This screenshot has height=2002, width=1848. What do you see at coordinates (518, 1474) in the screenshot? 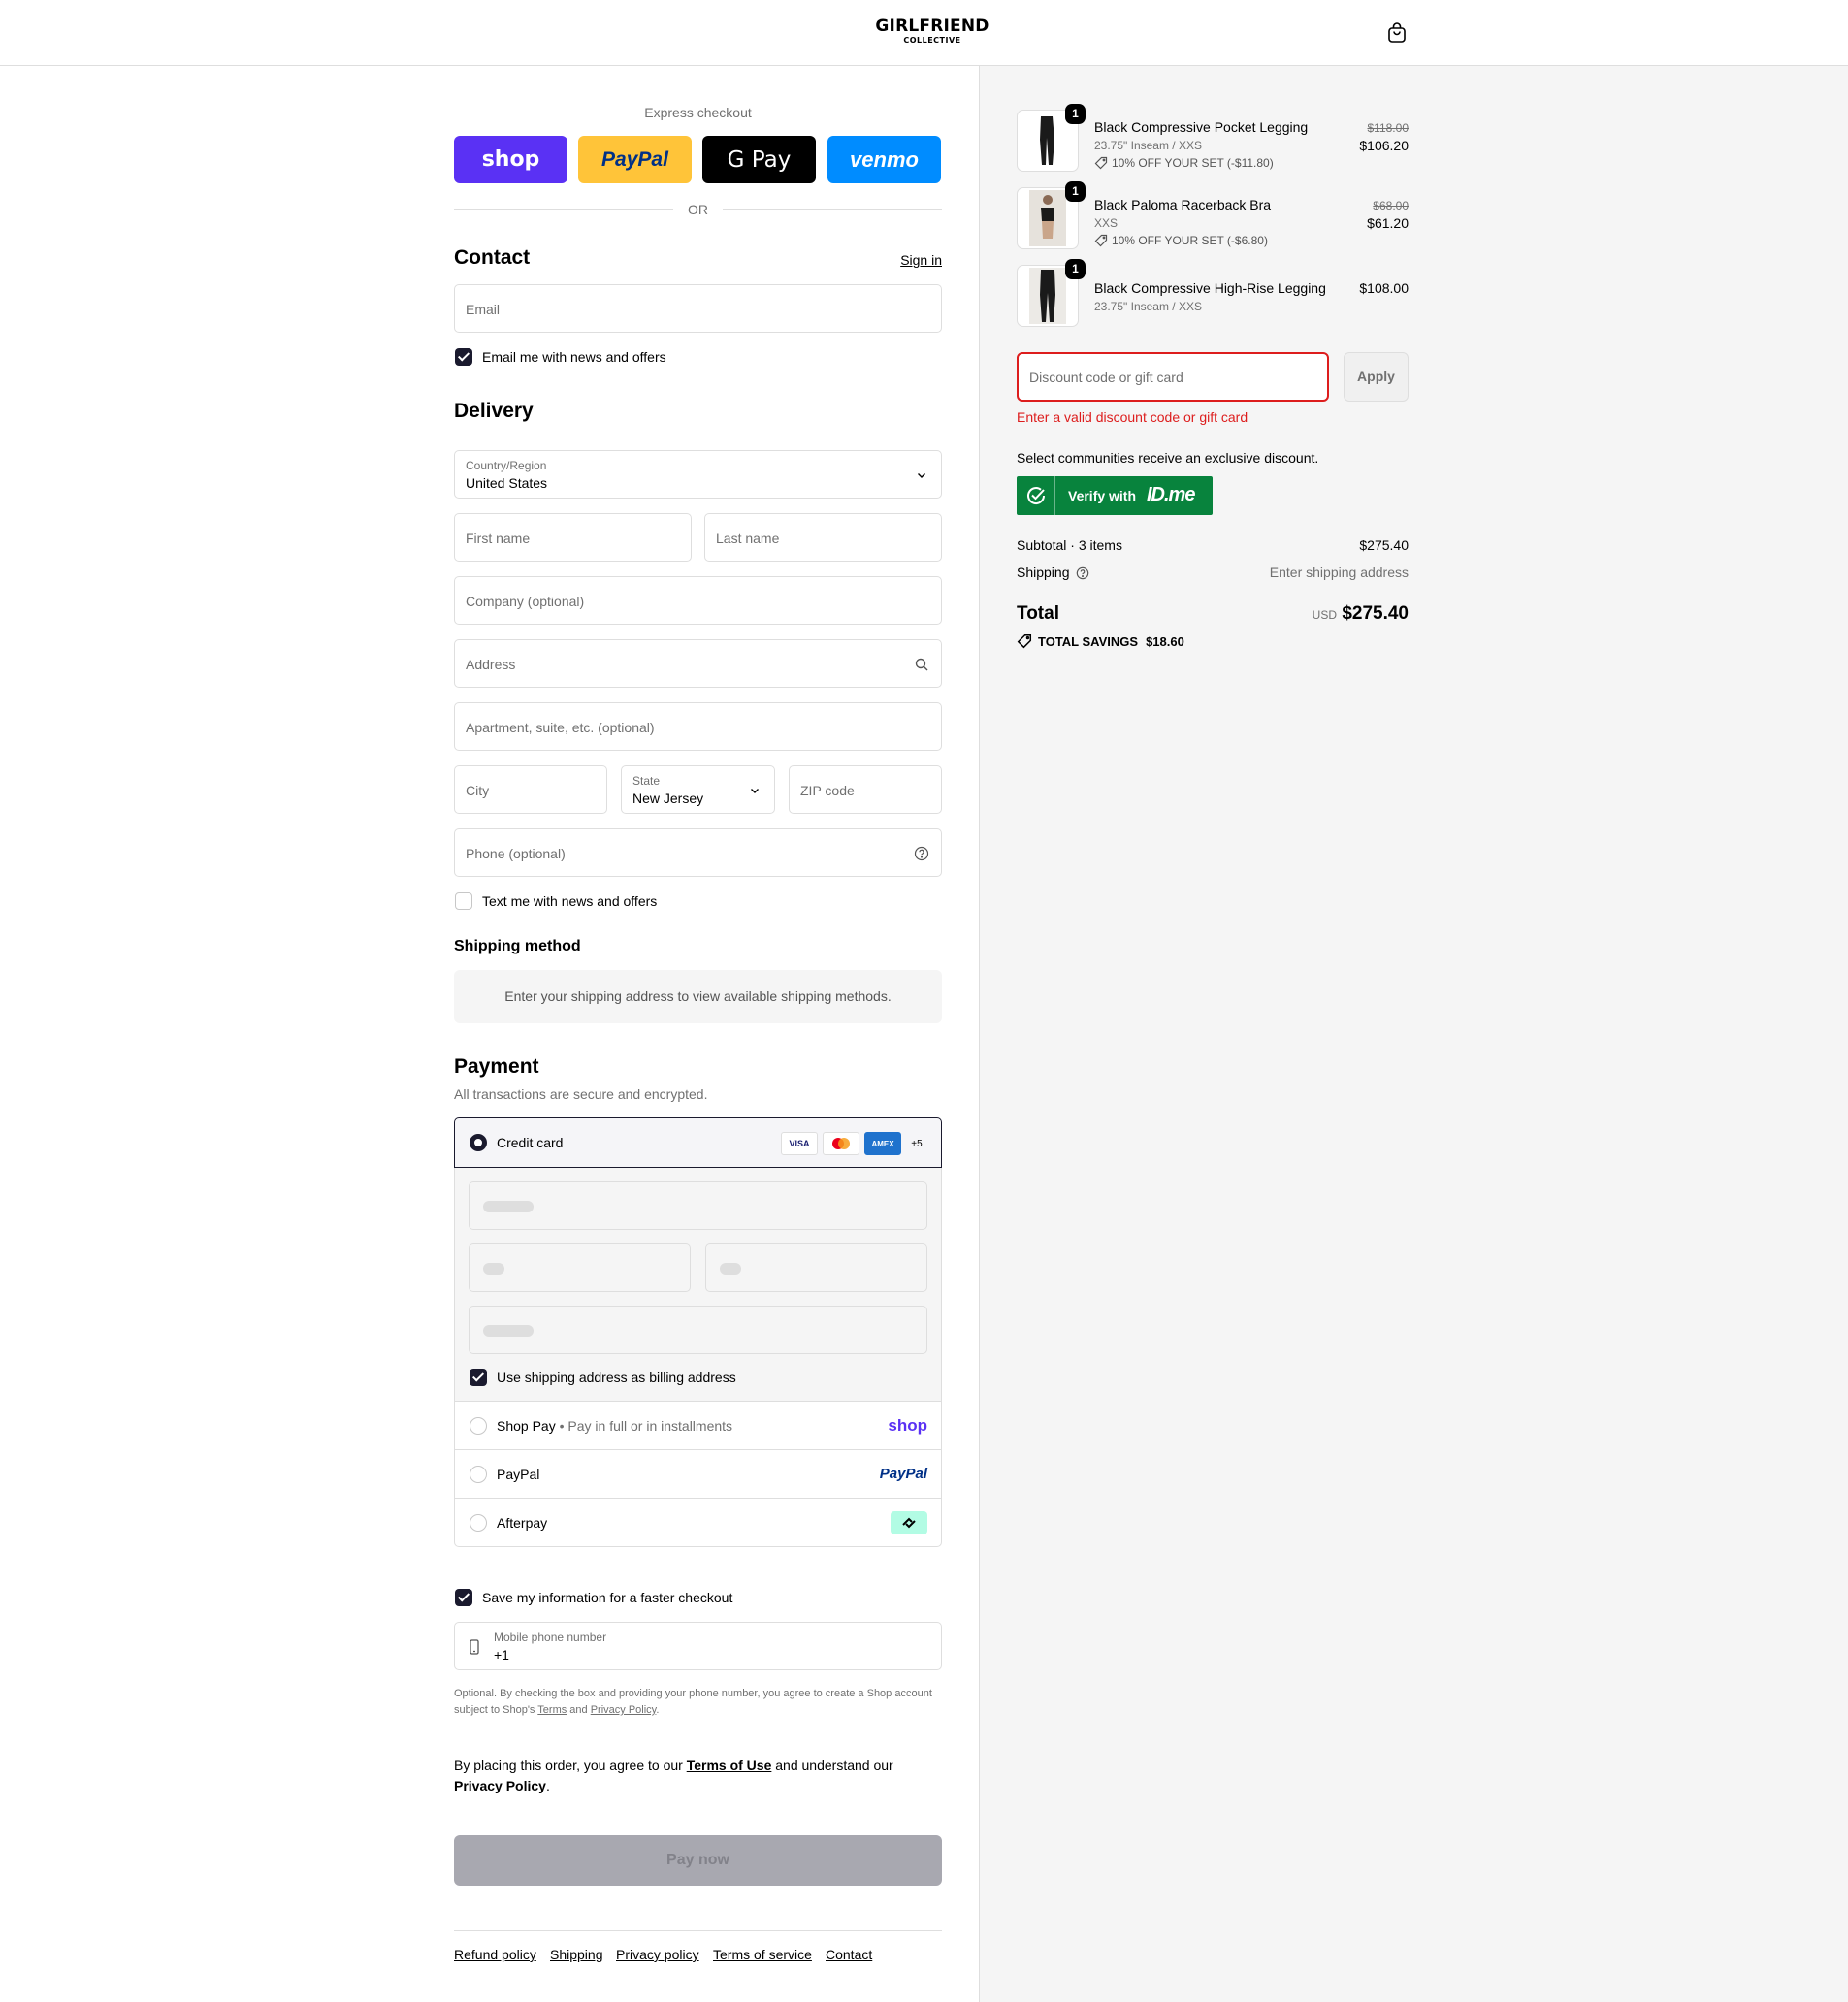
I see `paypal-label: PayPal` at bounding box center [518, 1474].